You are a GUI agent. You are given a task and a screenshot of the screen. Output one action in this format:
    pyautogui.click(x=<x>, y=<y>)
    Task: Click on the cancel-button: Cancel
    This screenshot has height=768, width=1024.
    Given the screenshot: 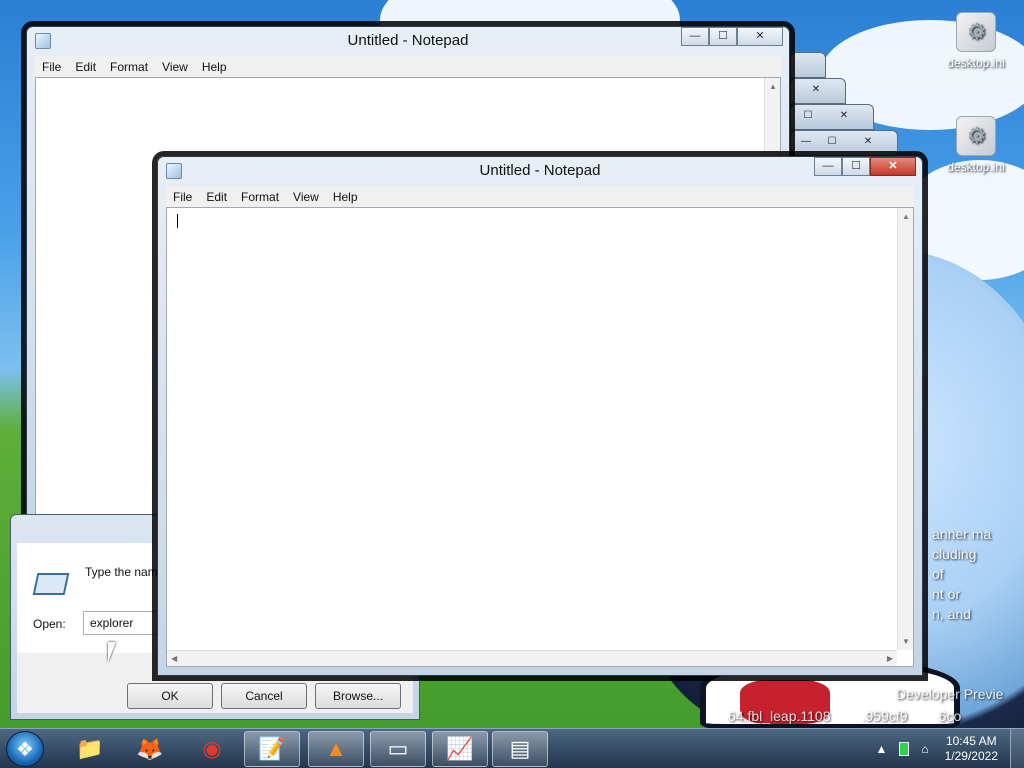 What is the action you would take?
    pyautogui.click(x=264, y=696)
    